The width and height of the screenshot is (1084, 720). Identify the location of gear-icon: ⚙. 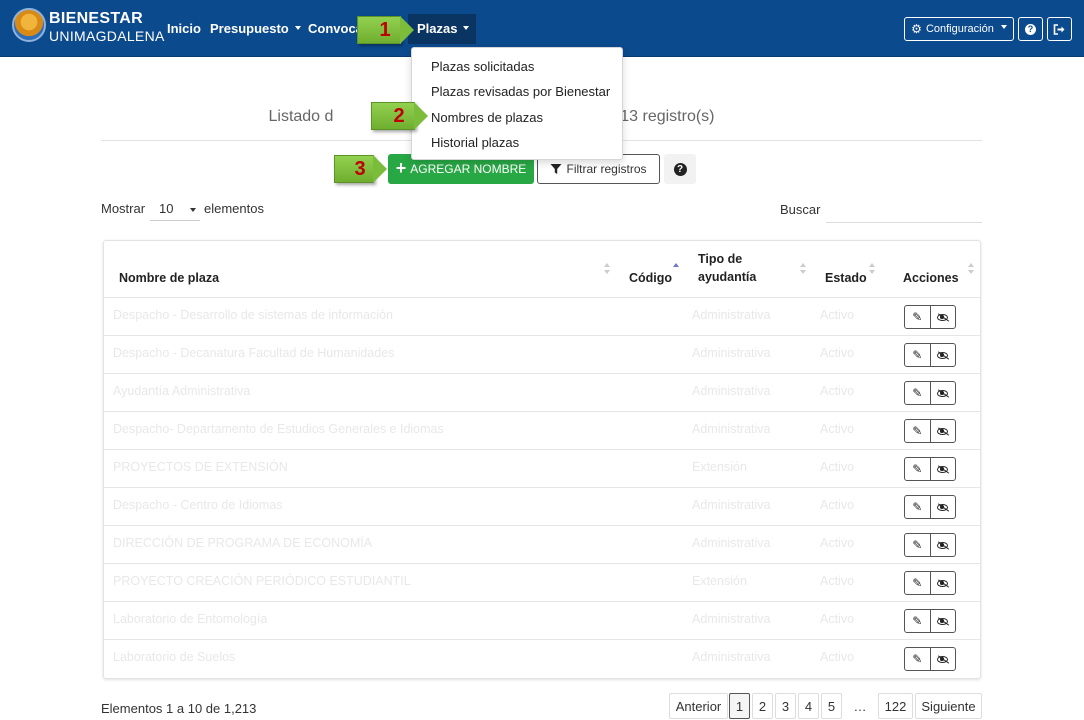
(916, 29).